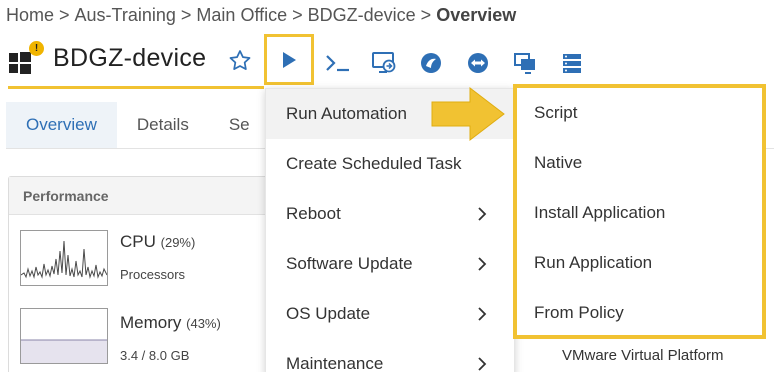  I want to click on submenu-item-install-application: Install Application, so click(639, 213).